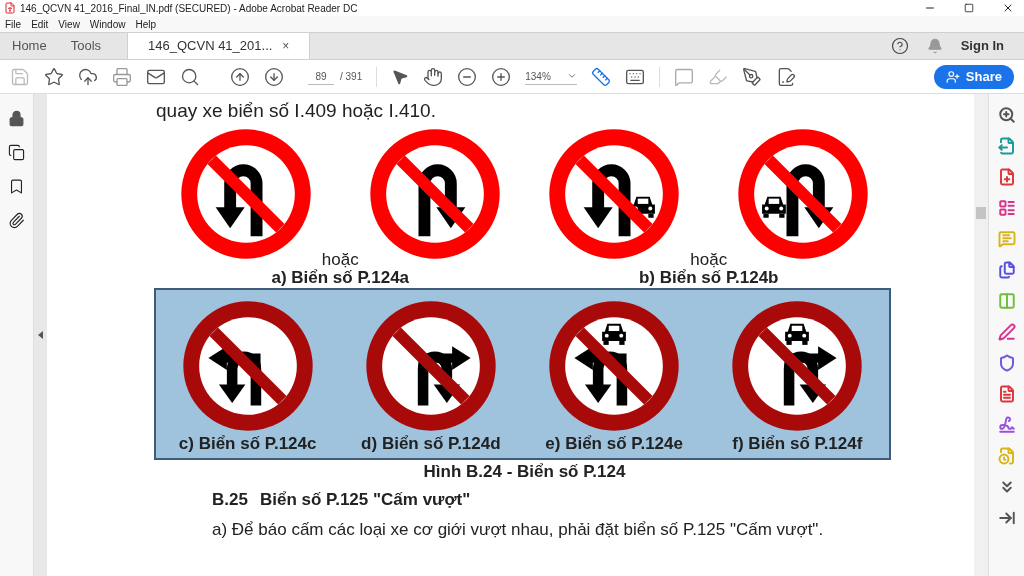 Image resolution: width=1024 pixels, height=576 pixels. Describe the element at coordinates (88, 76) in the screenshot. I see `upload-icon` at that location.